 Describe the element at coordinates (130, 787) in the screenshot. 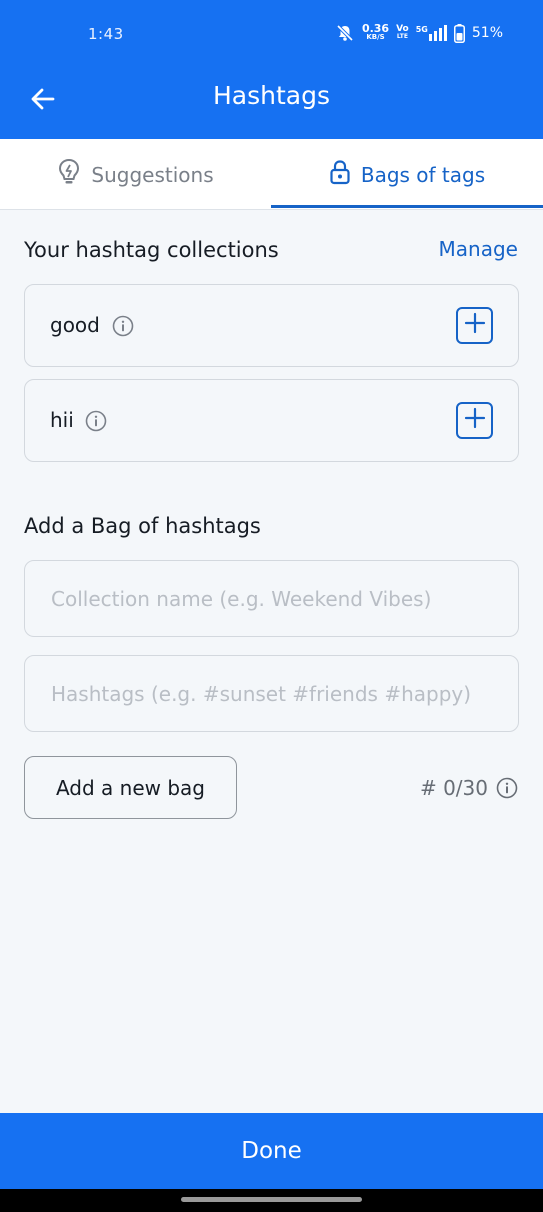

I see `add-new-bag-button: Add a new bag` at that location.